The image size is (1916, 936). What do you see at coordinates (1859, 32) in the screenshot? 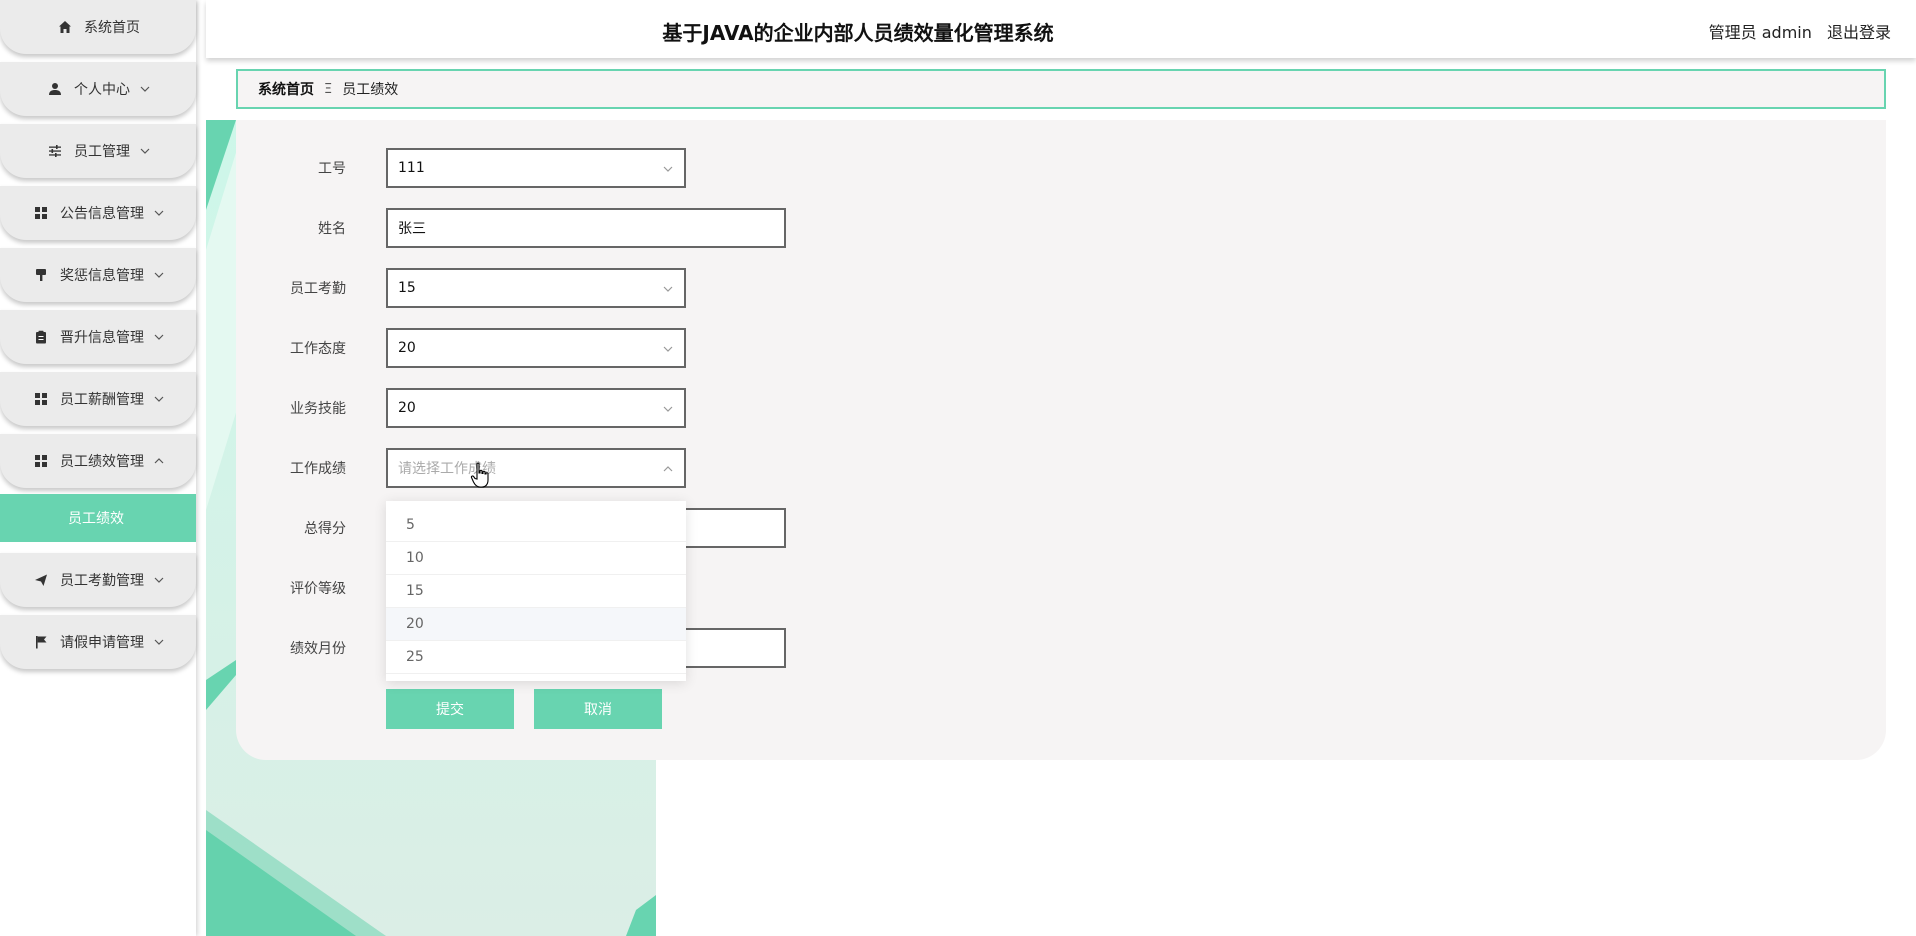
I see `logout-link: 退出登录` at bounding box center [1859, 32].